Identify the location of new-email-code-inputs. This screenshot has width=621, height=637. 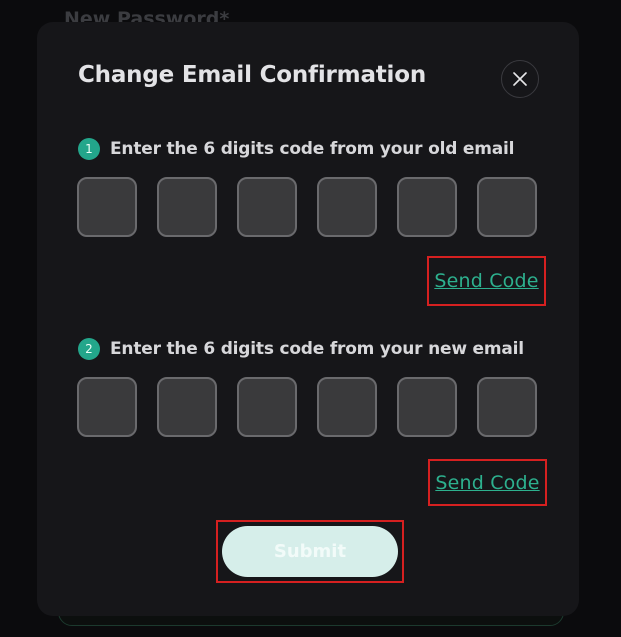
(307, 407).